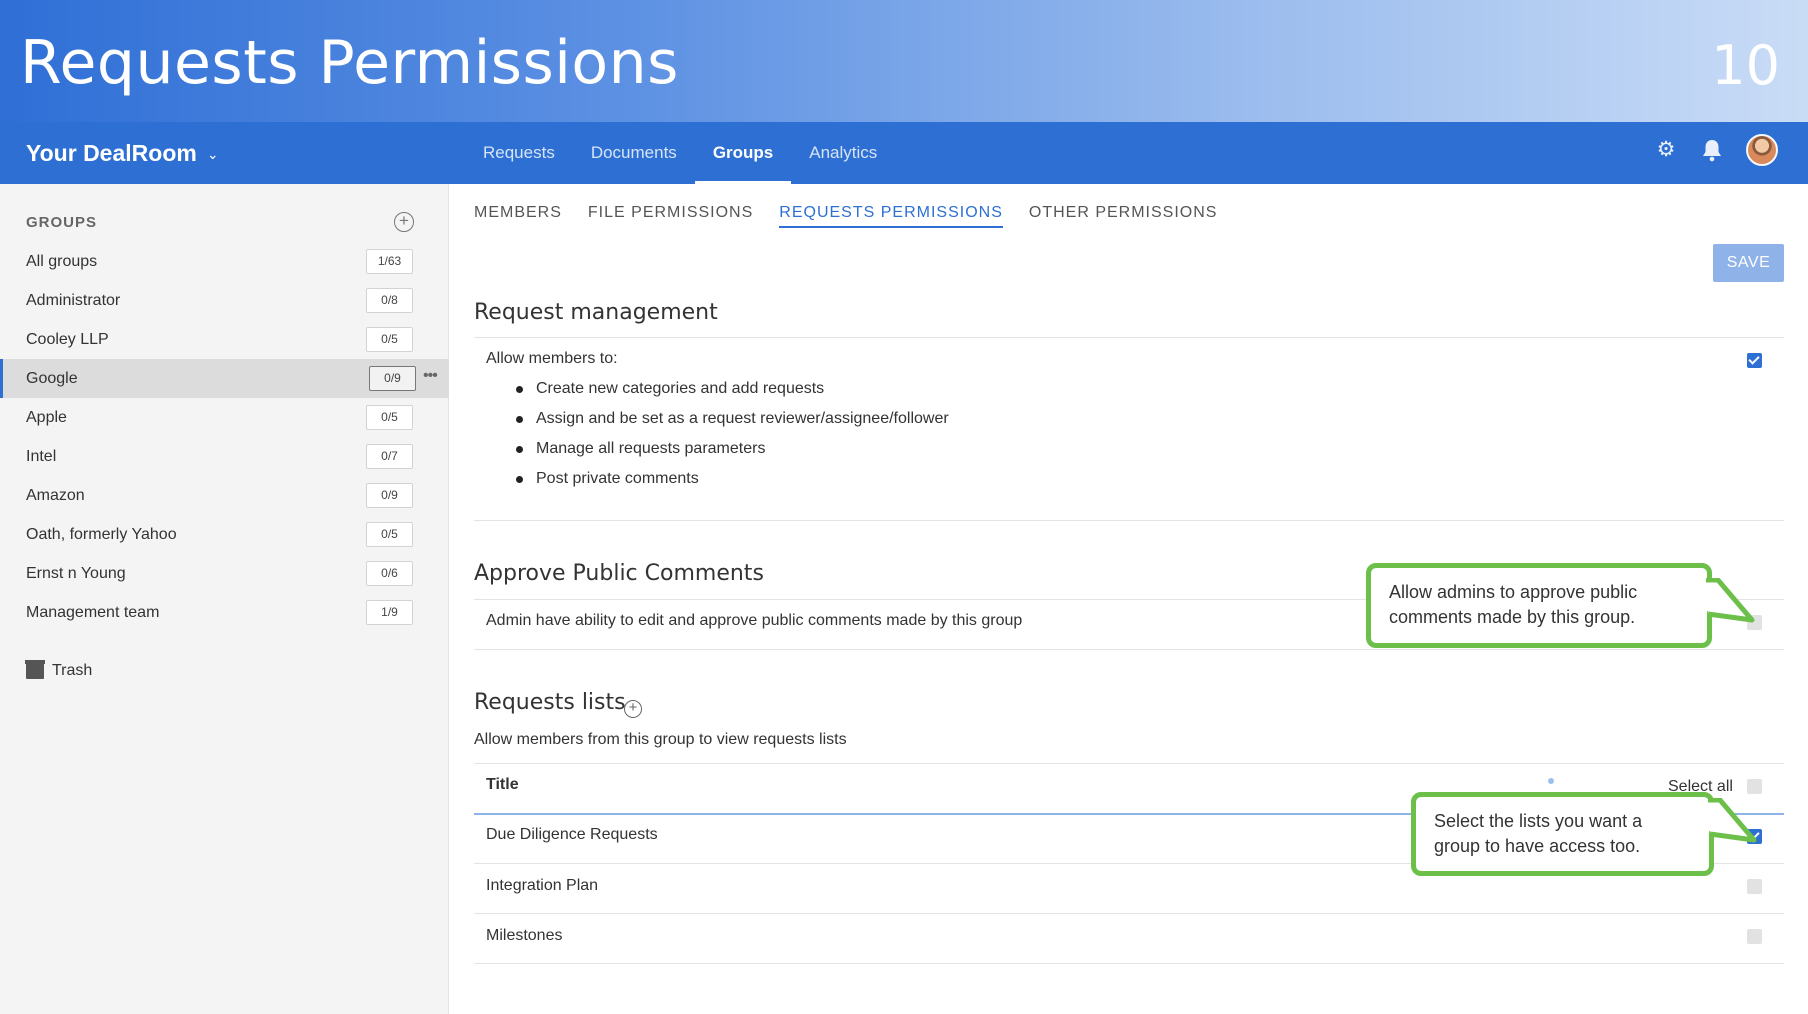 The height and width of the screenshot is (1014, 1808). What do you see at coordinates (843, 153) in the screenshot?
I see `nav-tab-analytics: Analytics` at bounding box center [843, 153].